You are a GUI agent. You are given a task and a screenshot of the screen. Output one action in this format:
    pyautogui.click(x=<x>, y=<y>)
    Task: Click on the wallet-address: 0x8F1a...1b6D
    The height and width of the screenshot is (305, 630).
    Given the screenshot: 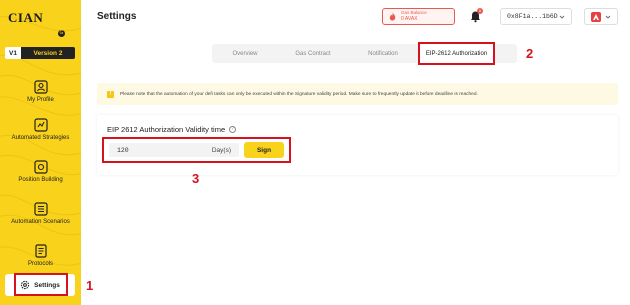 What is the action you would take?
    pyautogui.click(x=532, y=16)
    